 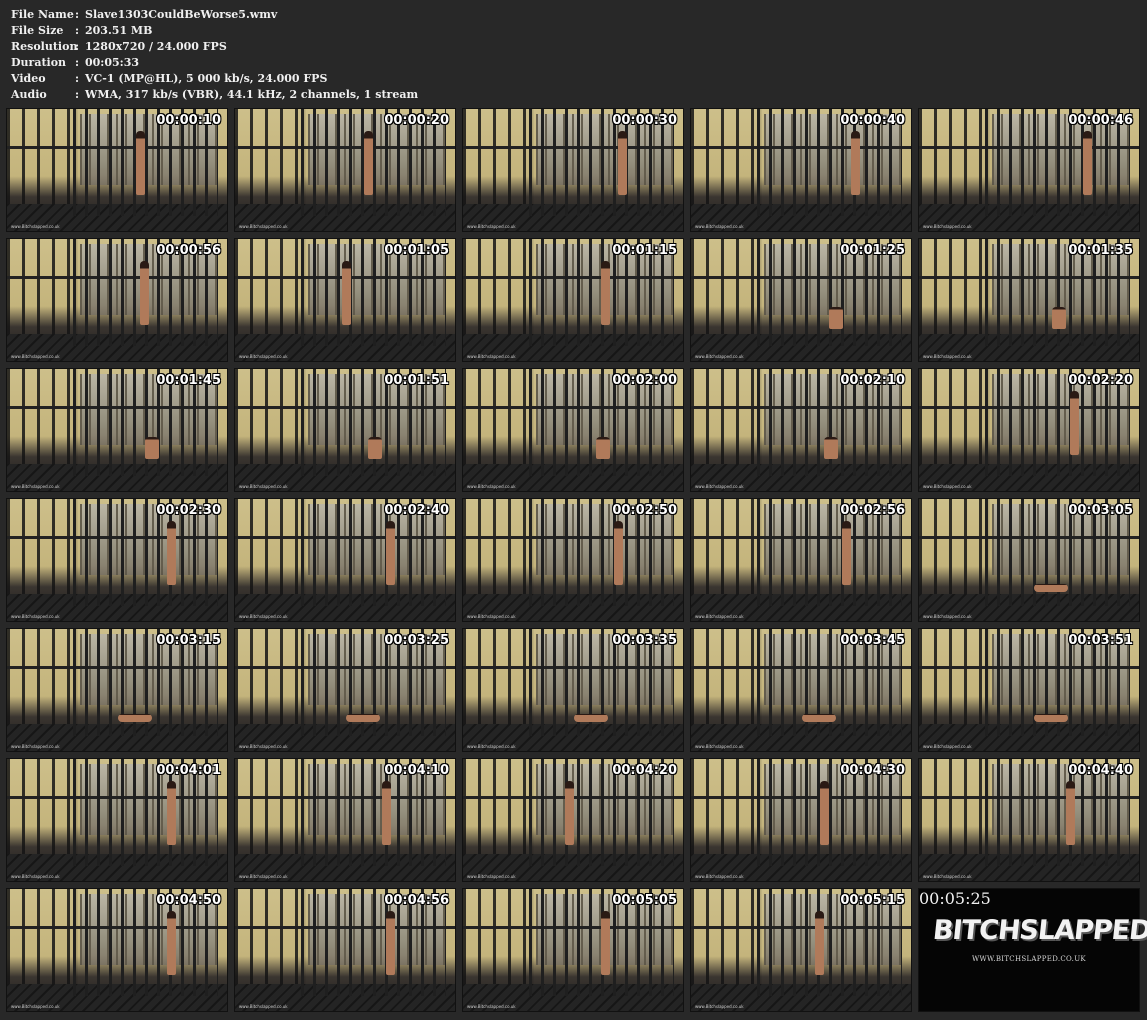 What do you see at coordinates (573, 430) in the screenshot?
I see `video-thumbnail: 00:02:00 www.Bitchslapped.co.uk` at bounding box center [573, 430].